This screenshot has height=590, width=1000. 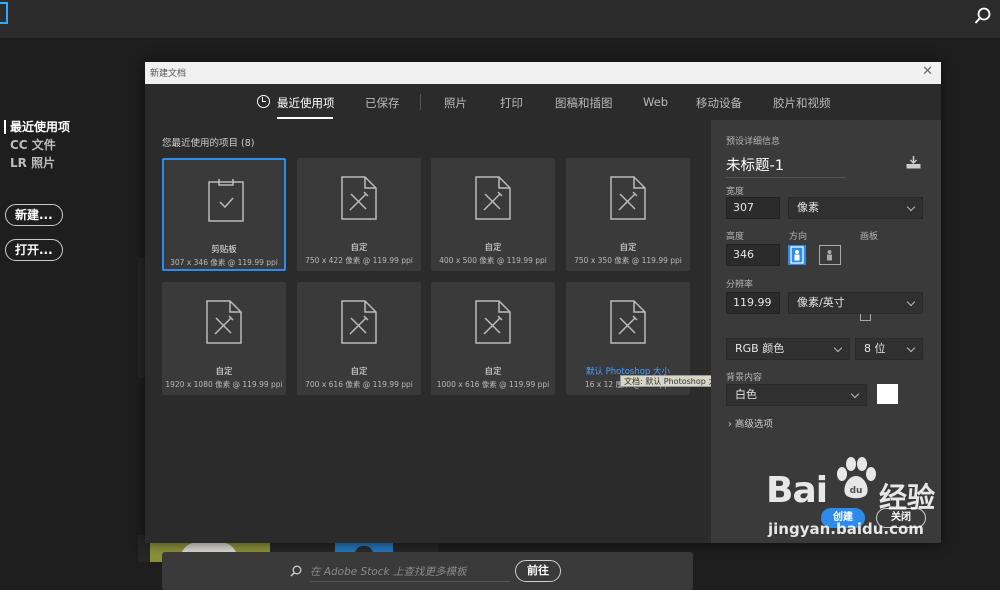 I want to click on photoshop-logo-icon, so click(x=4, y=13).